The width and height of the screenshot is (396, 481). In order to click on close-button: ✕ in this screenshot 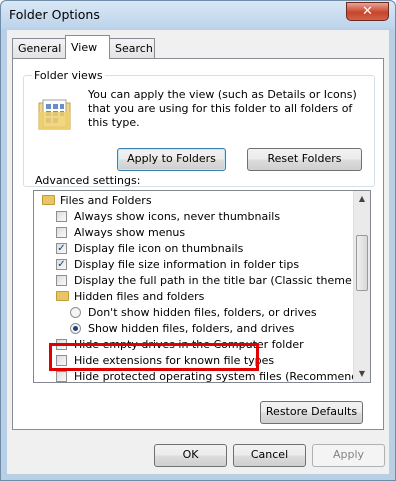, I will do `click(367, 11)`.